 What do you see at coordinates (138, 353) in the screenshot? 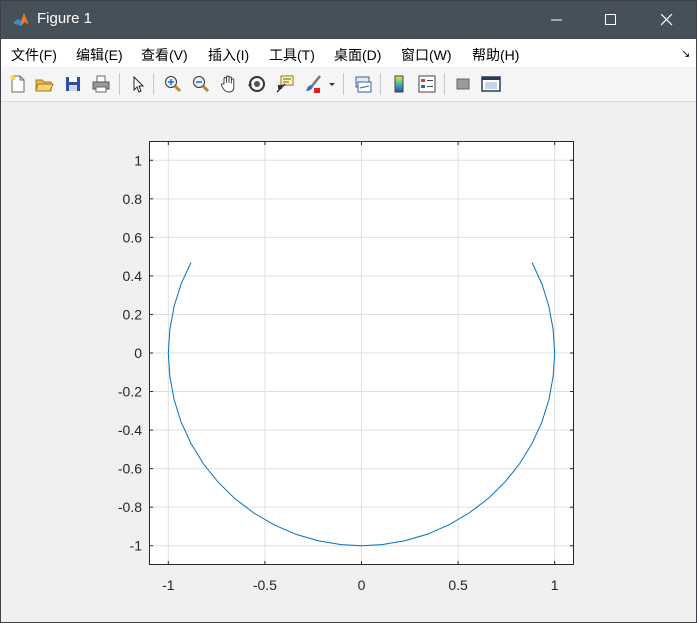
I see `y-tick-label: 0` at bounding box center [138, 353].